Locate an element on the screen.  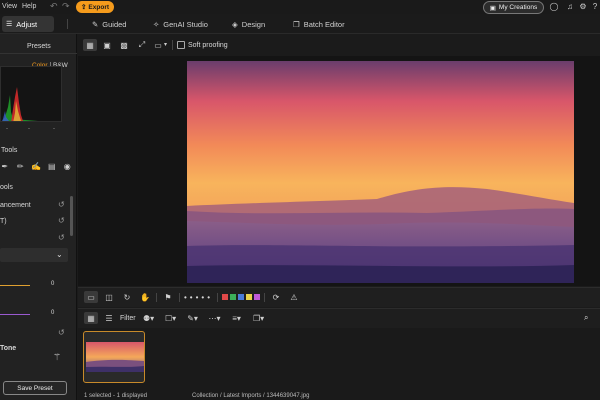
chevron-down-icon: ▾ is located at coordinates (165, 44).